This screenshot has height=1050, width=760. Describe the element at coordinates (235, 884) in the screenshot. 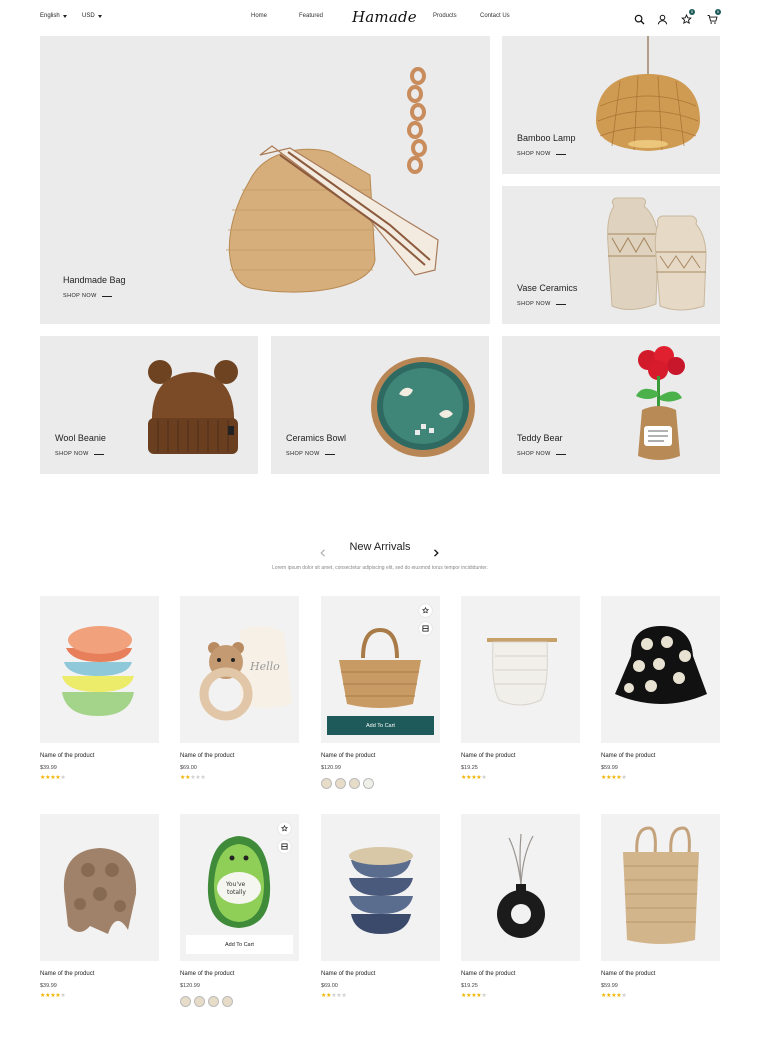

I see `svg-text: You've` at that location.